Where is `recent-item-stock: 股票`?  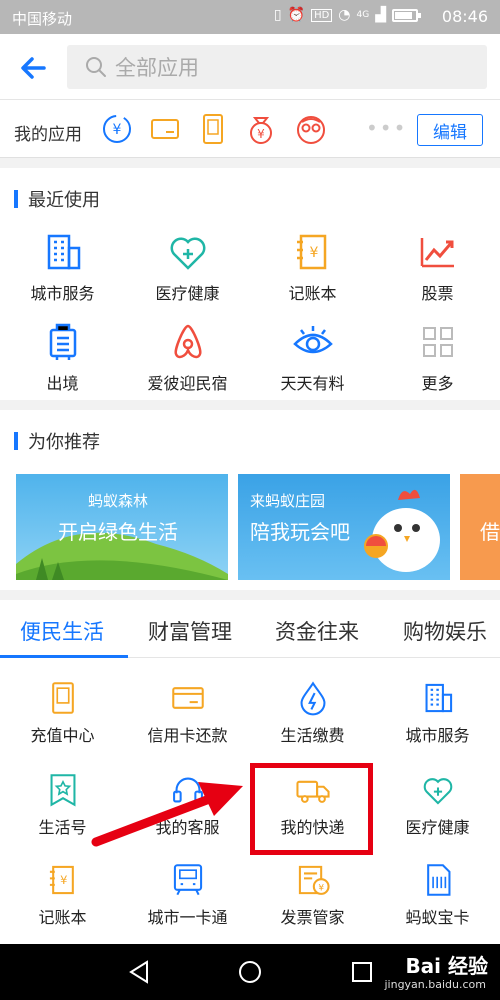 recent-item-stock: 股票 is located at coordinates (437, 267).